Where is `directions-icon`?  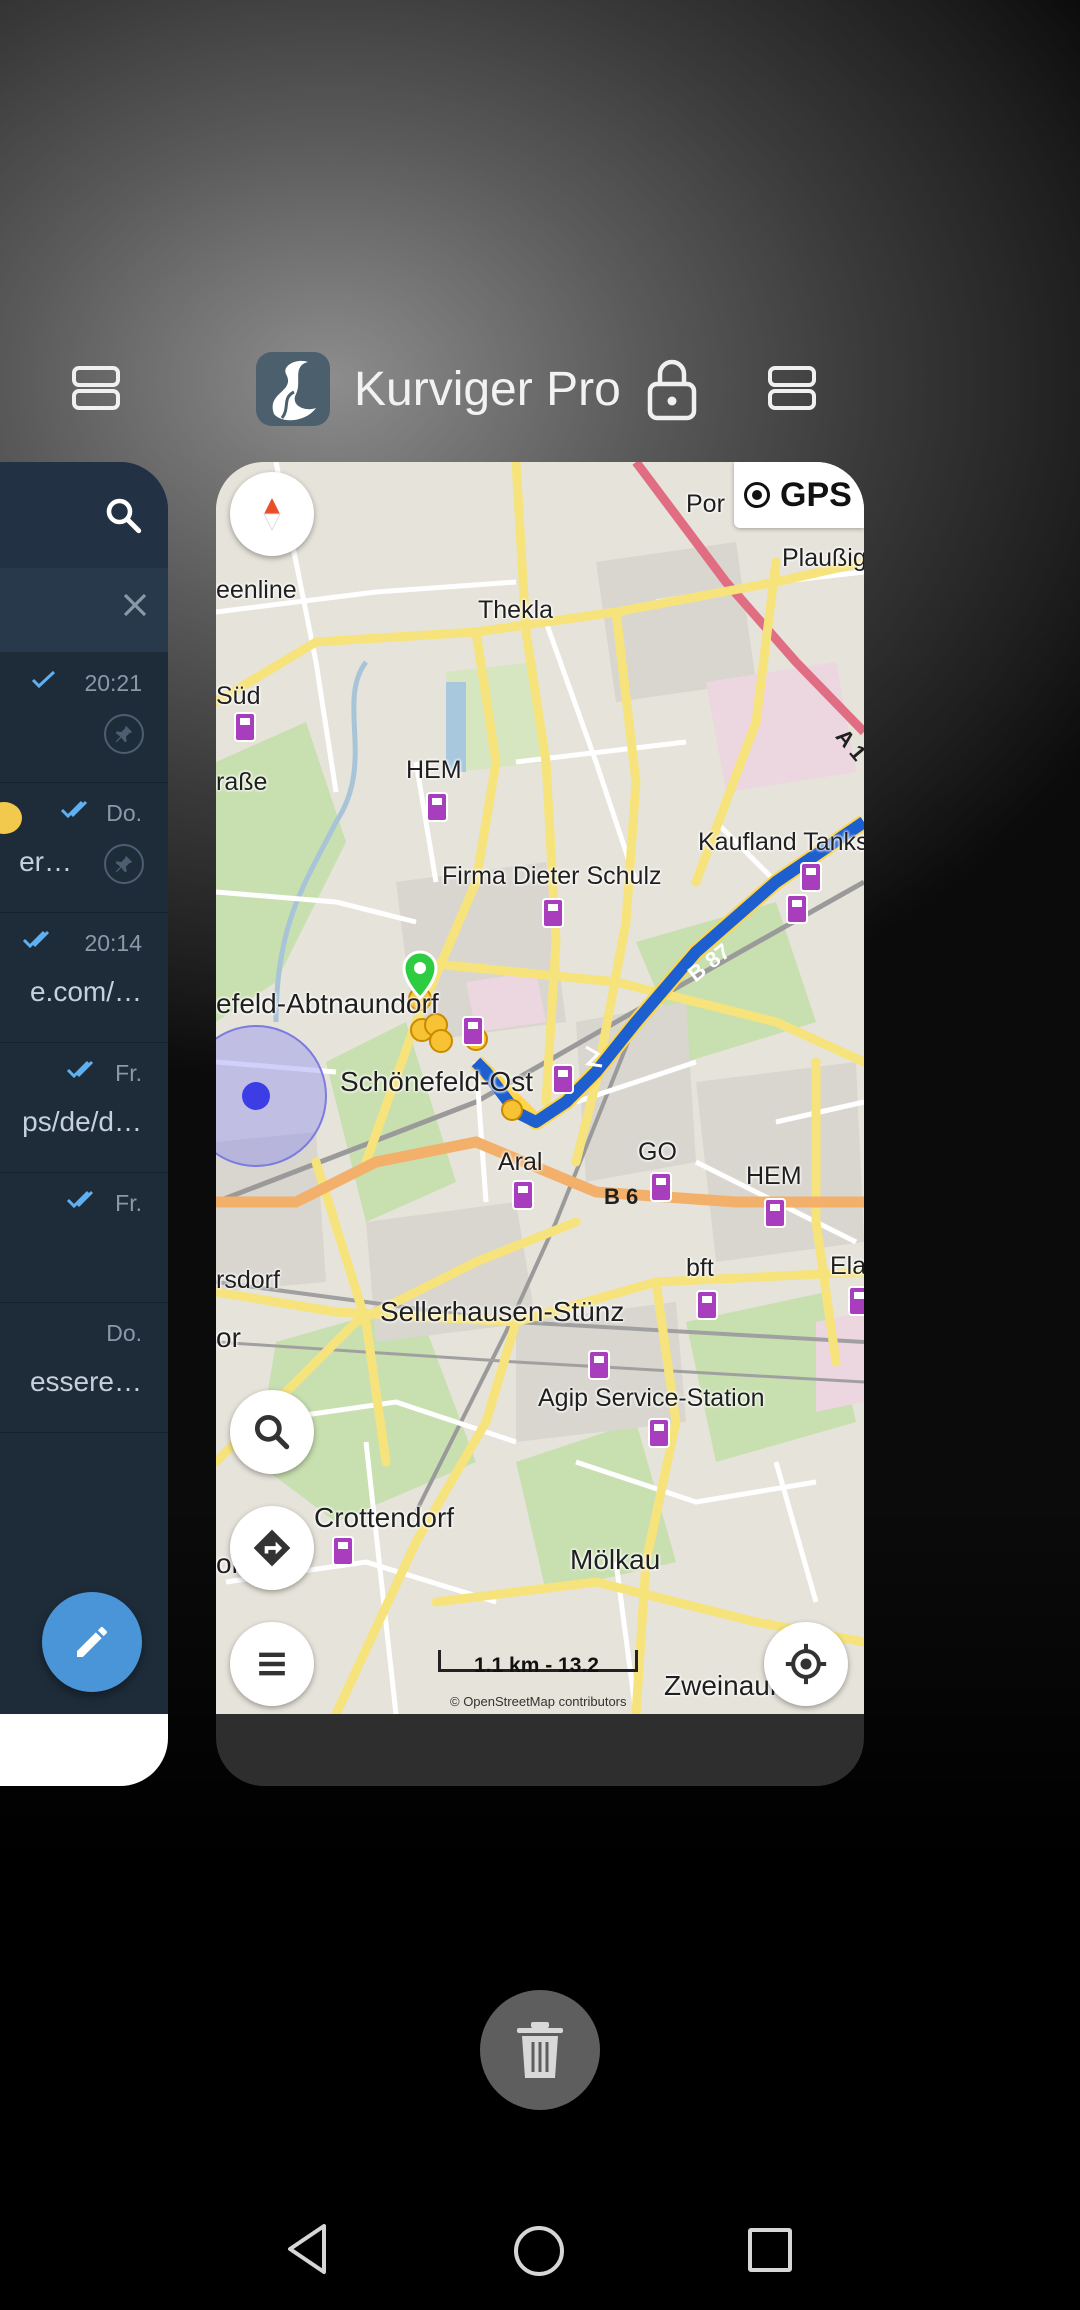
directions-icon is located at coordinates (272, 1548).